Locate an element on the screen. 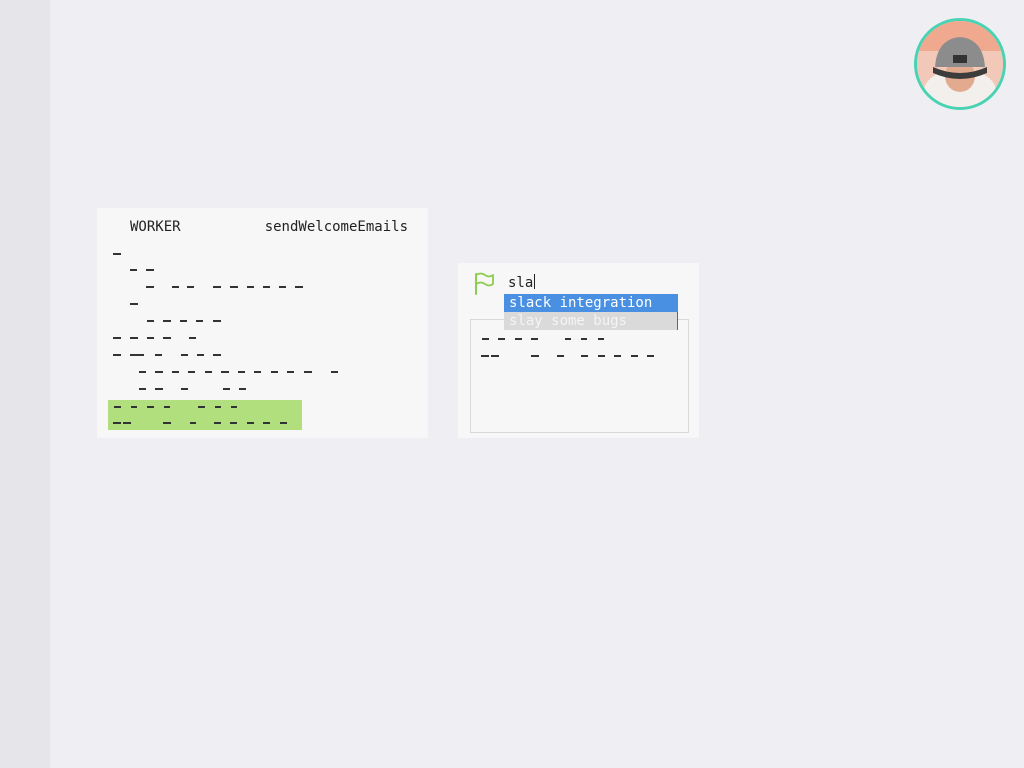  task-detail-box is located at coordinates (579, 376).